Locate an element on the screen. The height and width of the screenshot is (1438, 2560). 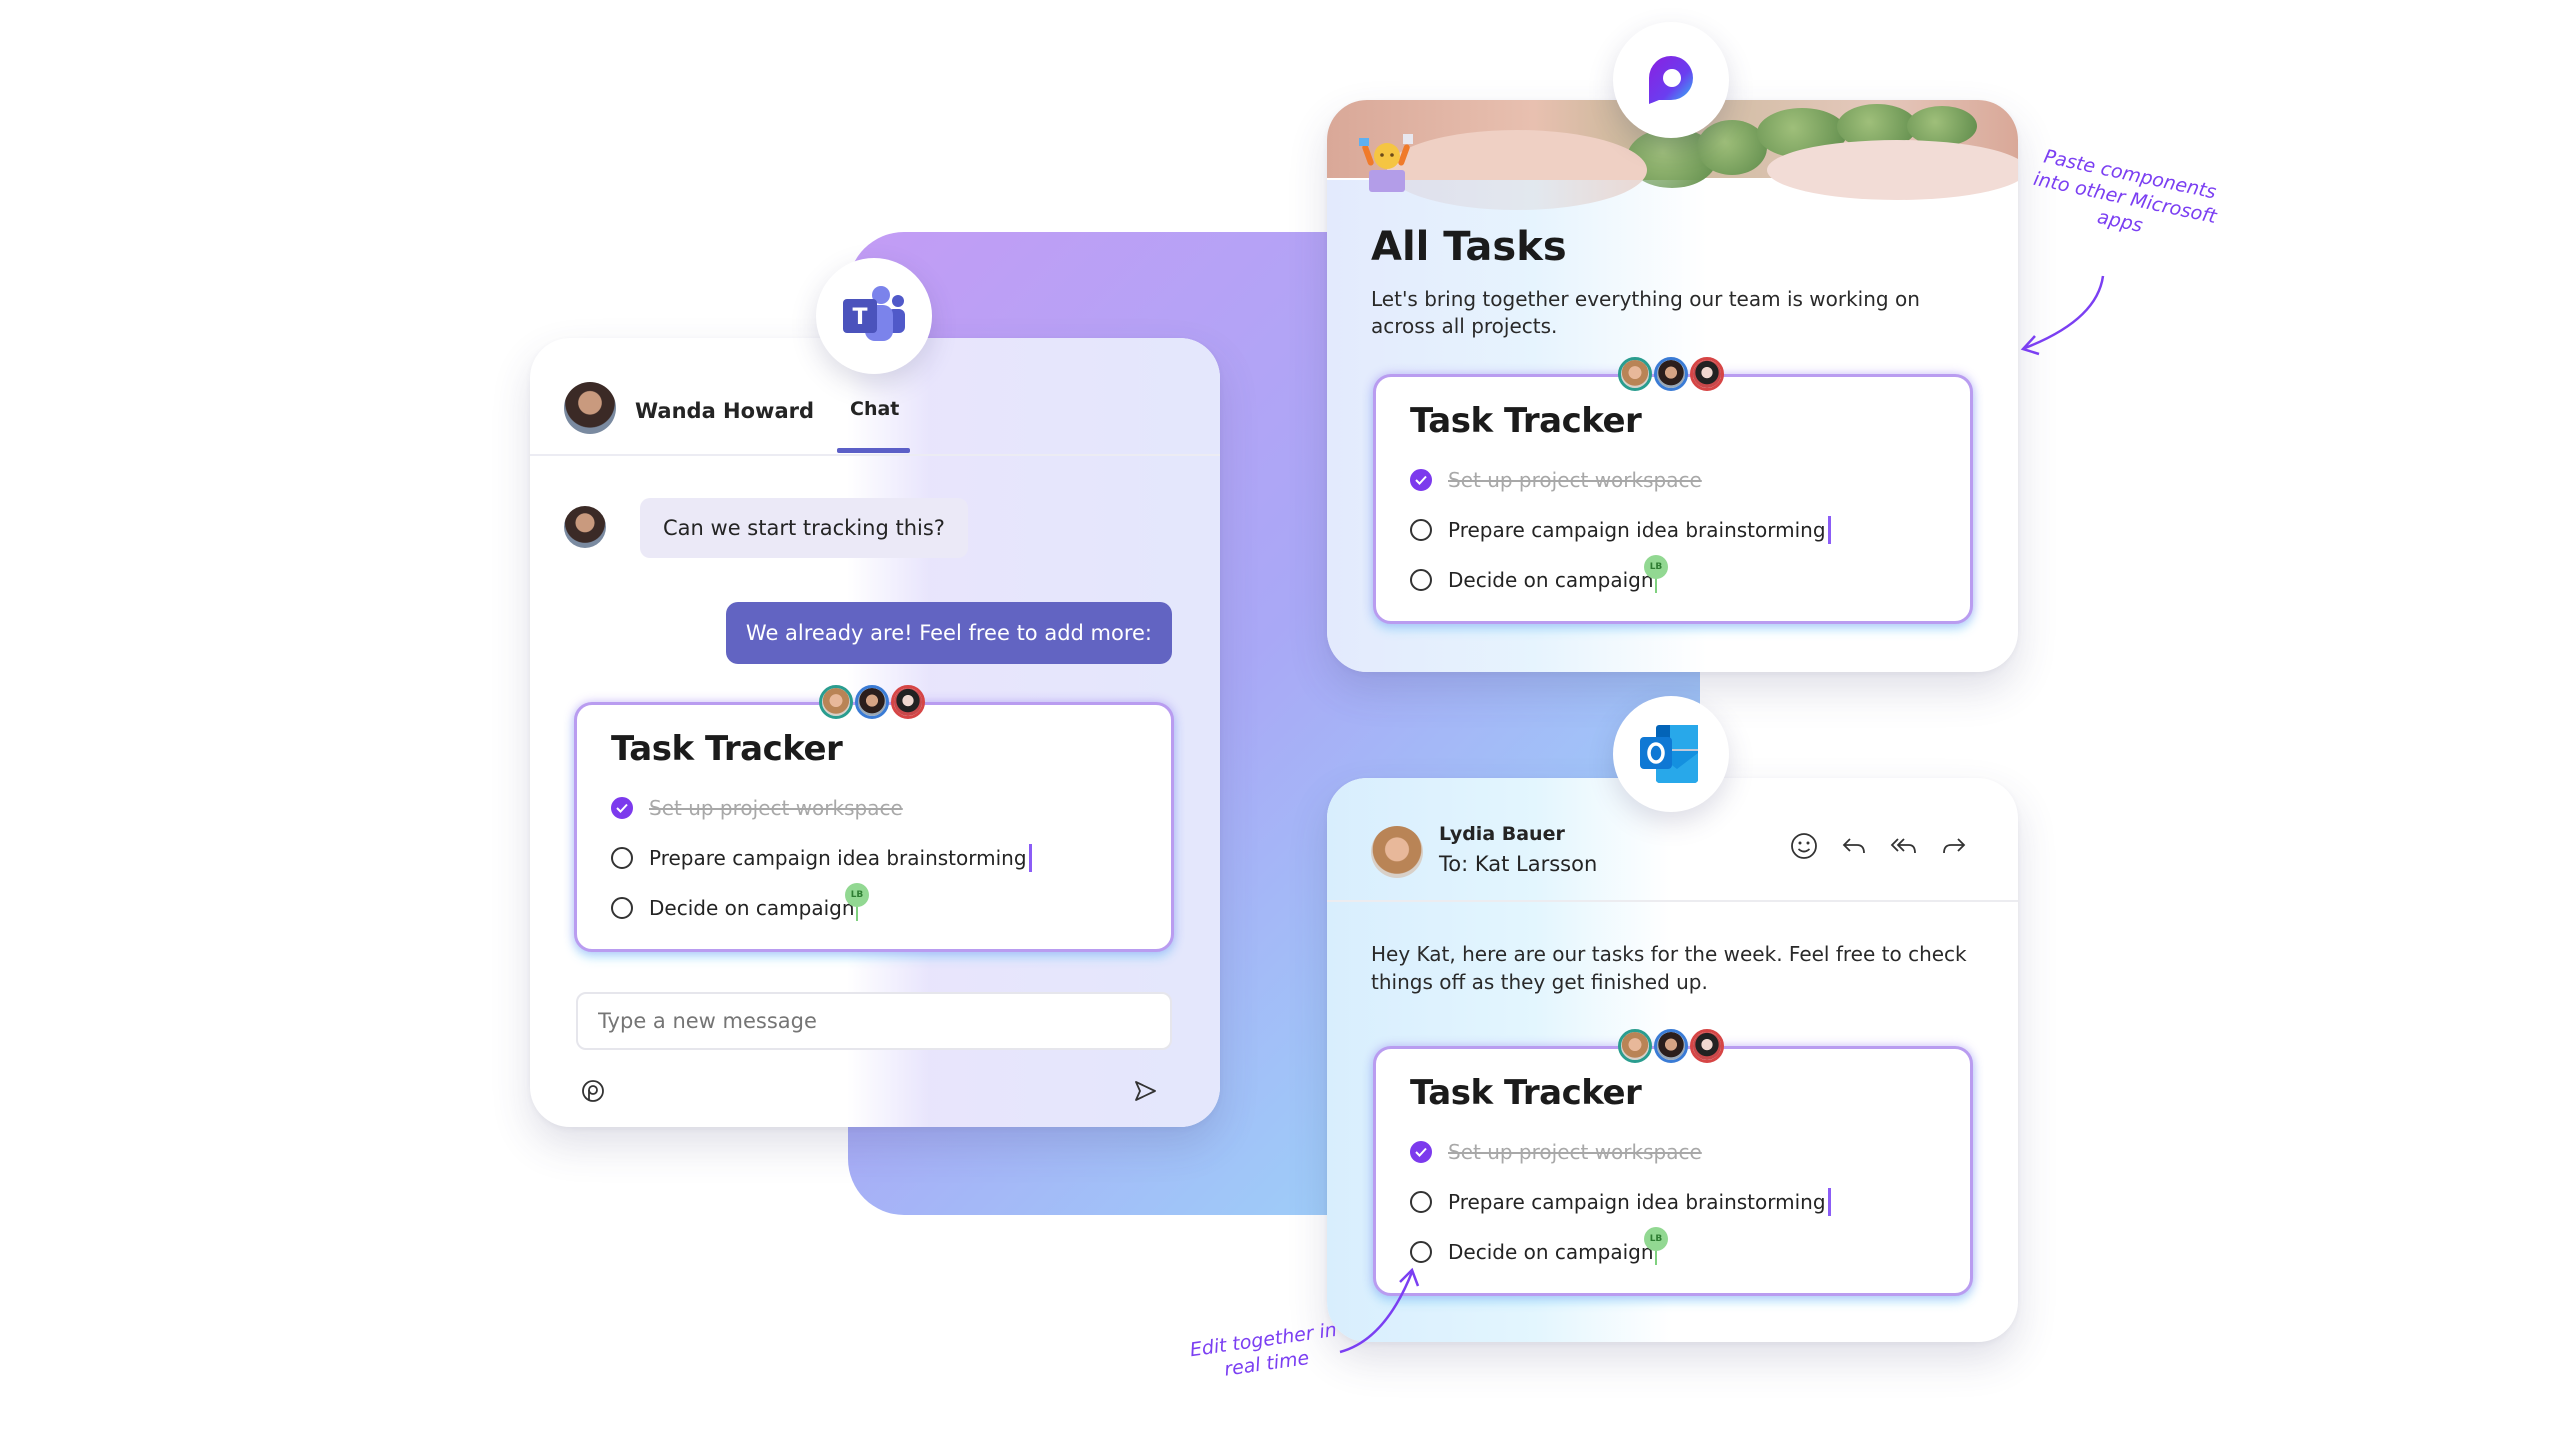
microsoft-outlook-icon is located at coordinates (1669, 754).